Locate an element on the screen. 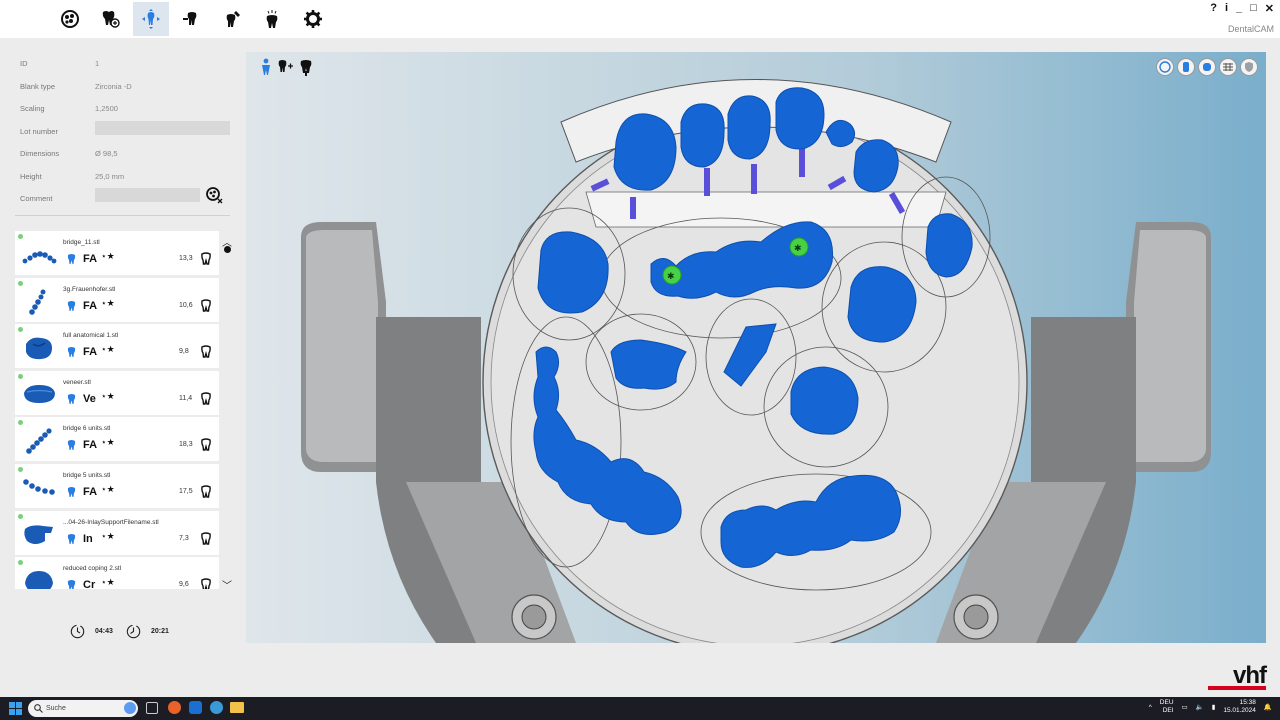 The image size is (1280, 720). job-value: 18,3 is located at coordinates (186, 445).